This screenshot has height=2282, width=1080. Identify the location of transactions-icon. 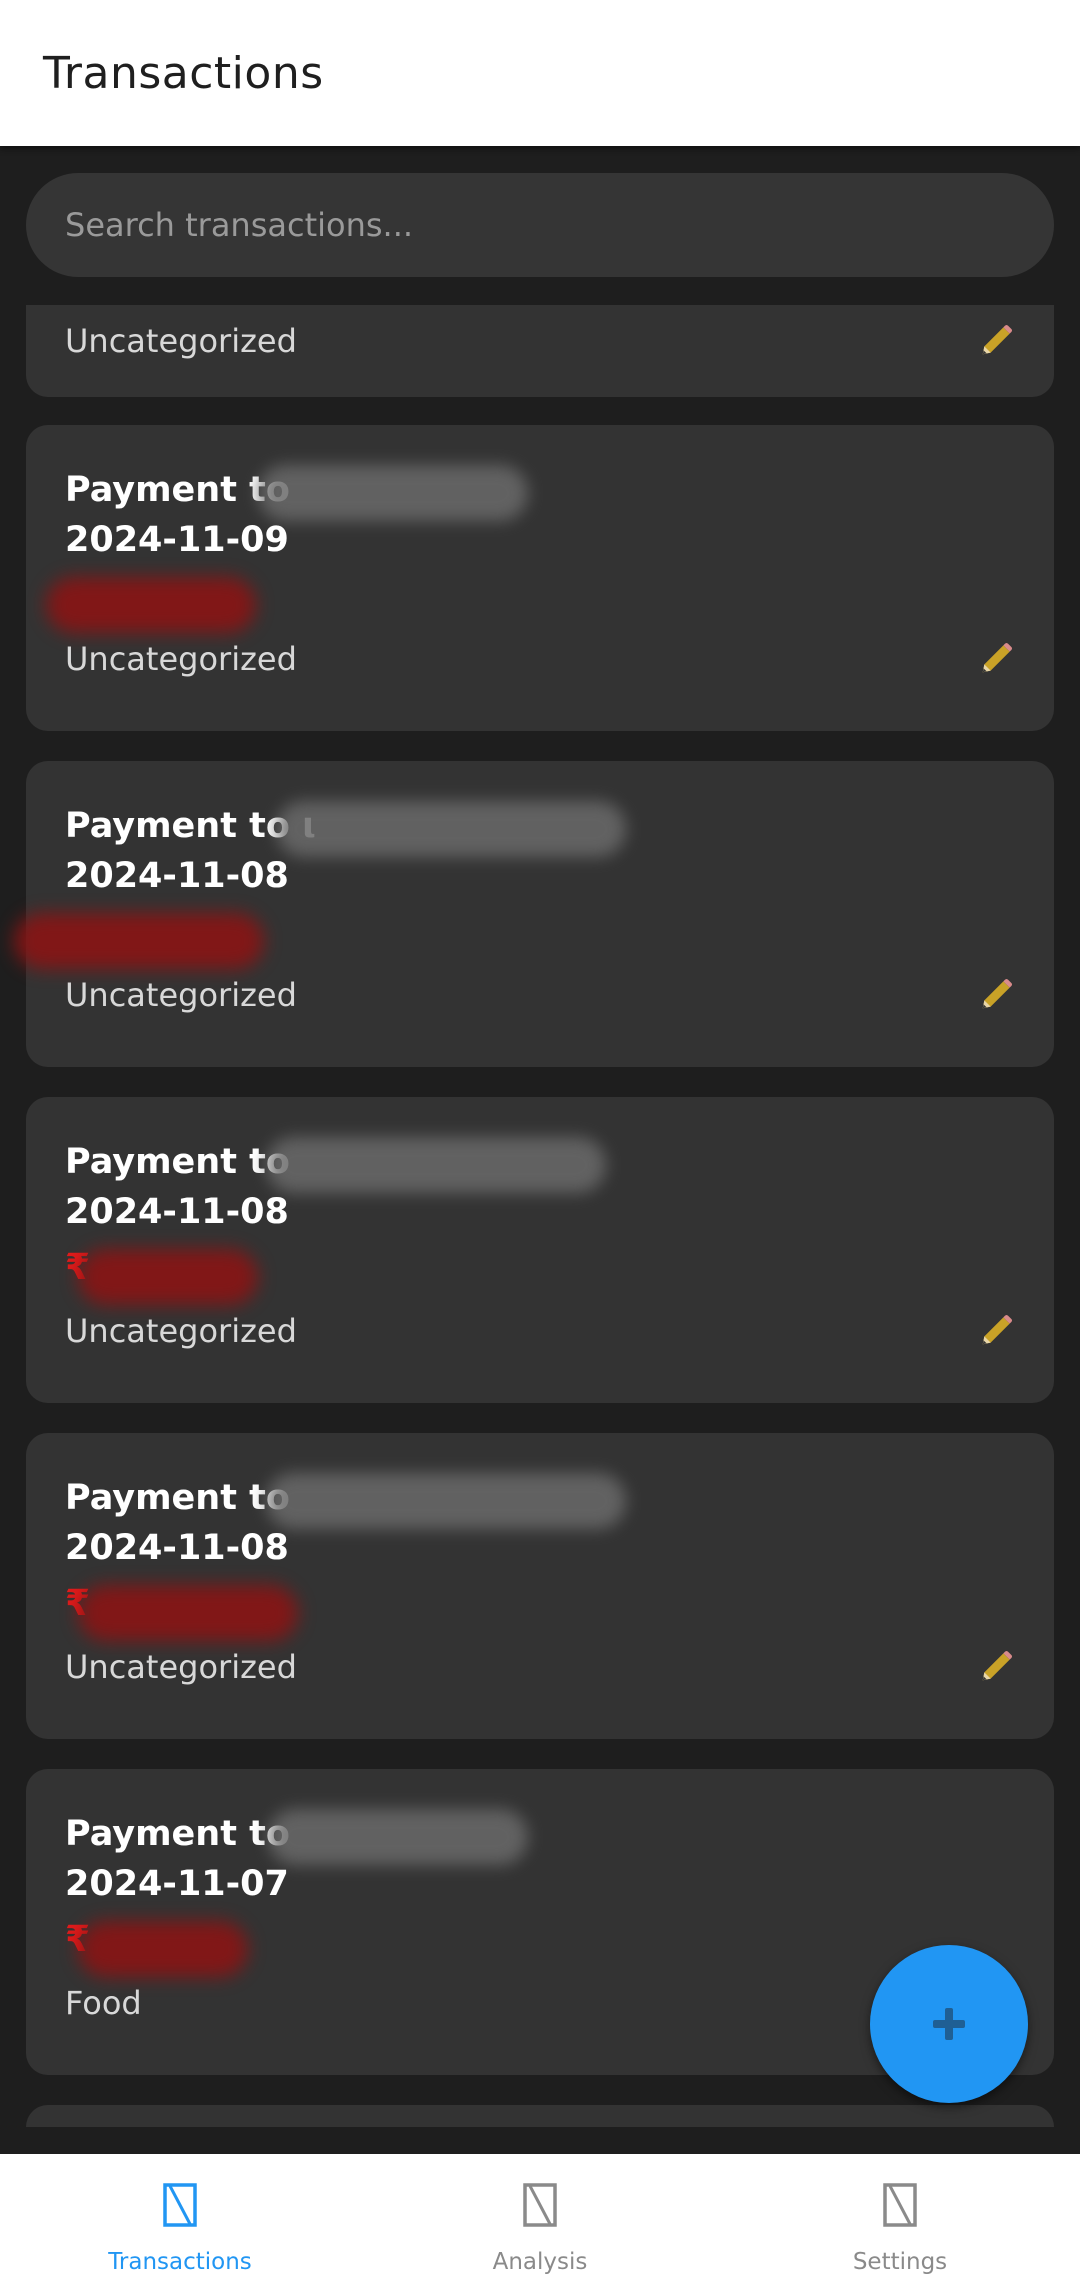
(180, 2205).